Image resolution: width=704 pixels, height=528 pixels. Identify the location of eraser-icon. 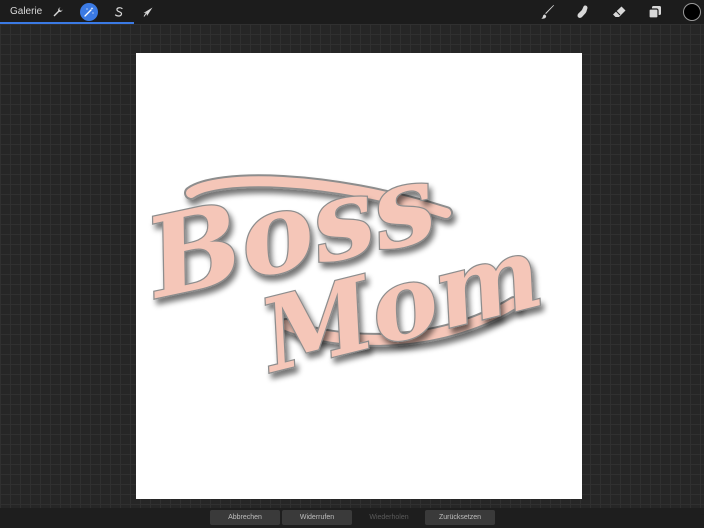
(619, 11).